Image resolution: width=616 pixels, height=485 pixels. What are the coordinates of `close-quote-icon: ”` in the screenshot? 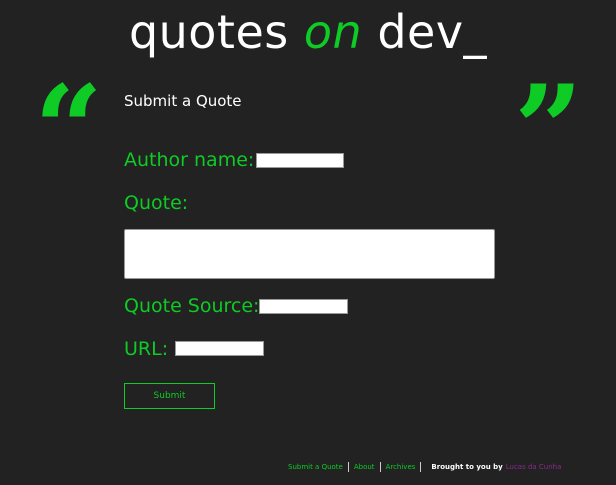 It's located at (549, 129).